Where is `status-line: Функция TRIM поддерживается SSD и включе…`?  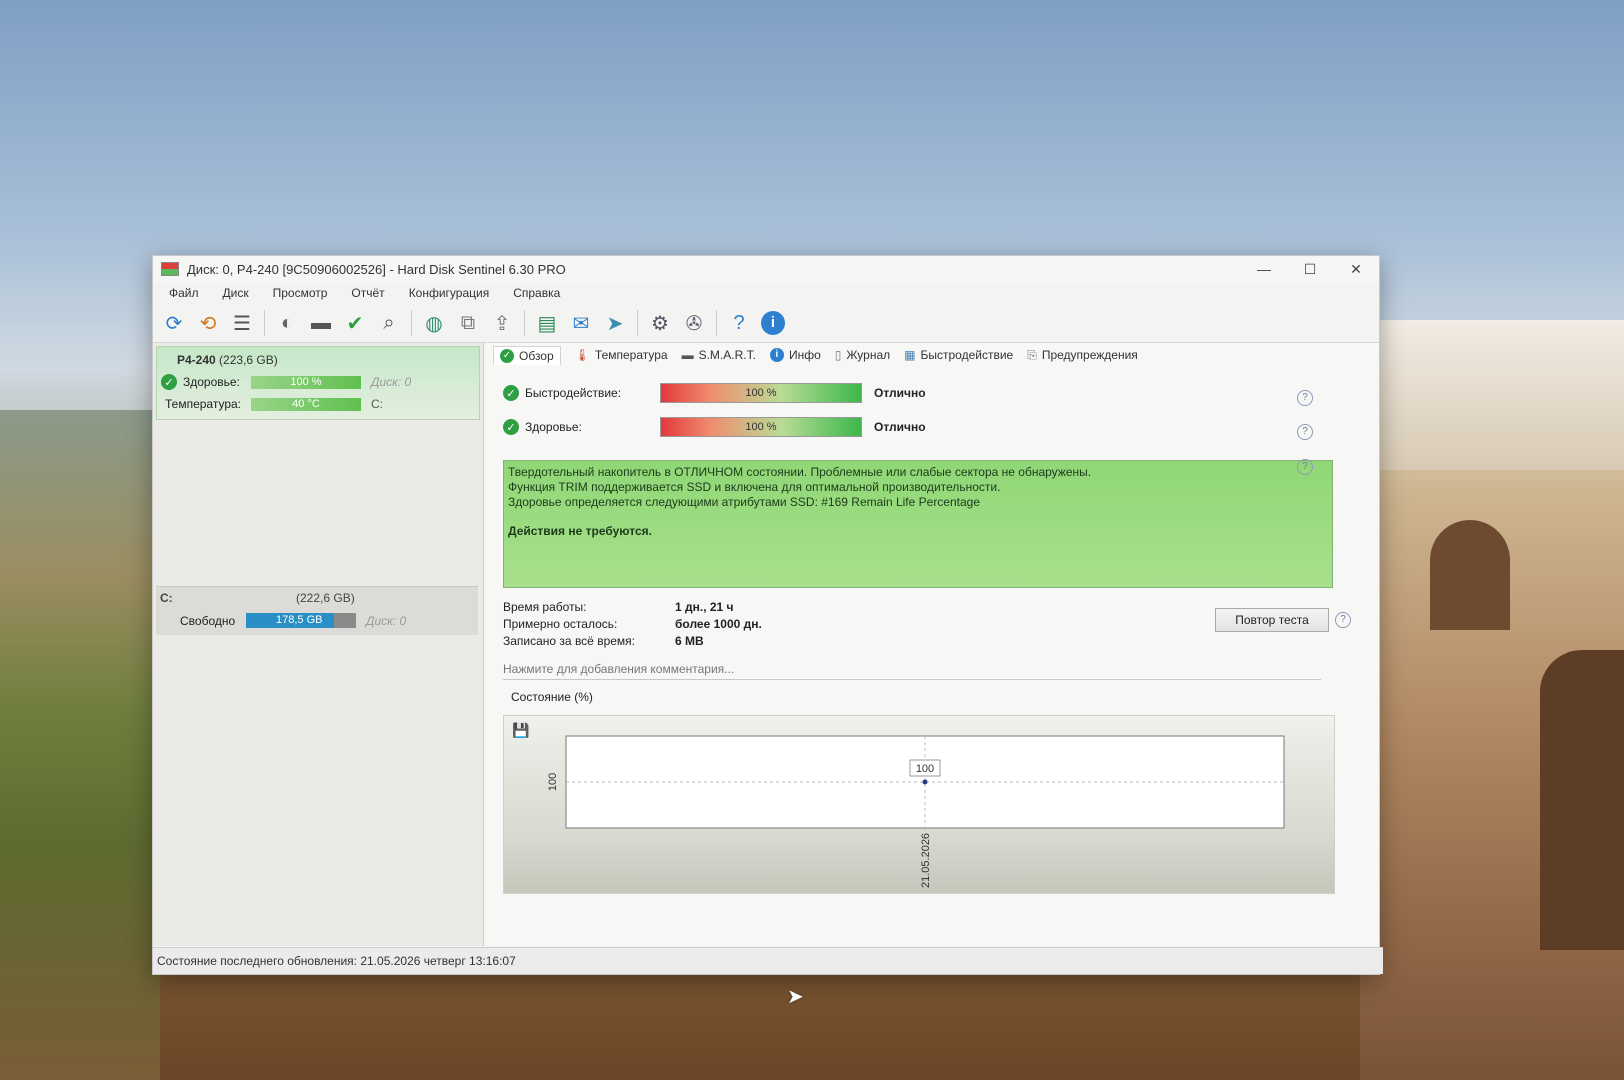
status-line: Функция TRIM поддерживается SSD и включе… is located at coordinates (754, 487).